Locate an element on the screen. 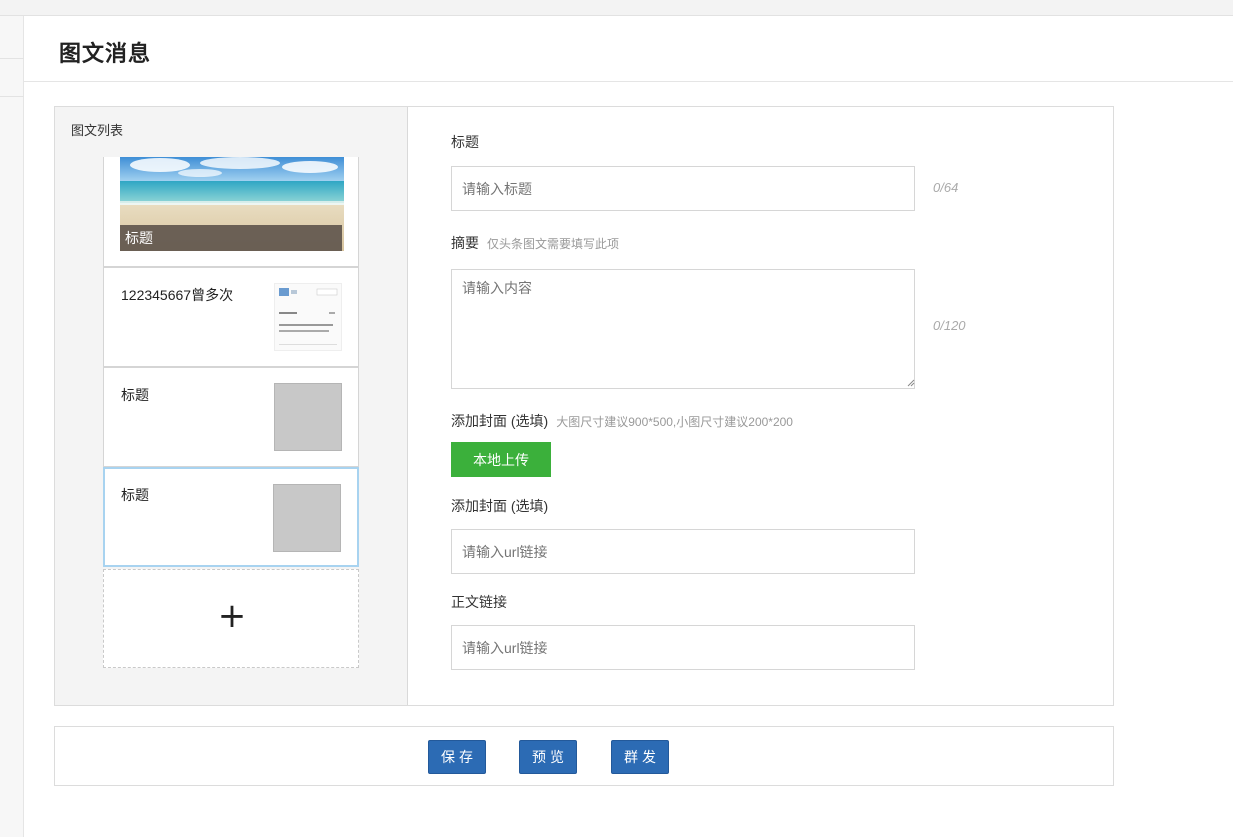 This screenshot has width=1233, height=837. summary-label: 摘要 is located at coordinates (465, 243).